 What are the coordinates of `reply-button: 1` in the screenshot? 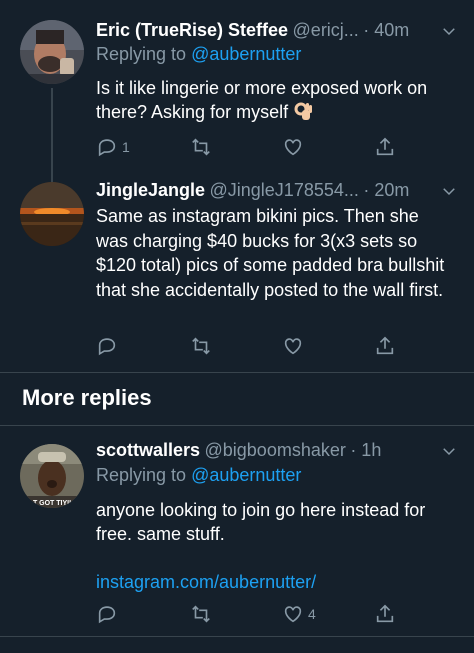 It's located at (113, 147).